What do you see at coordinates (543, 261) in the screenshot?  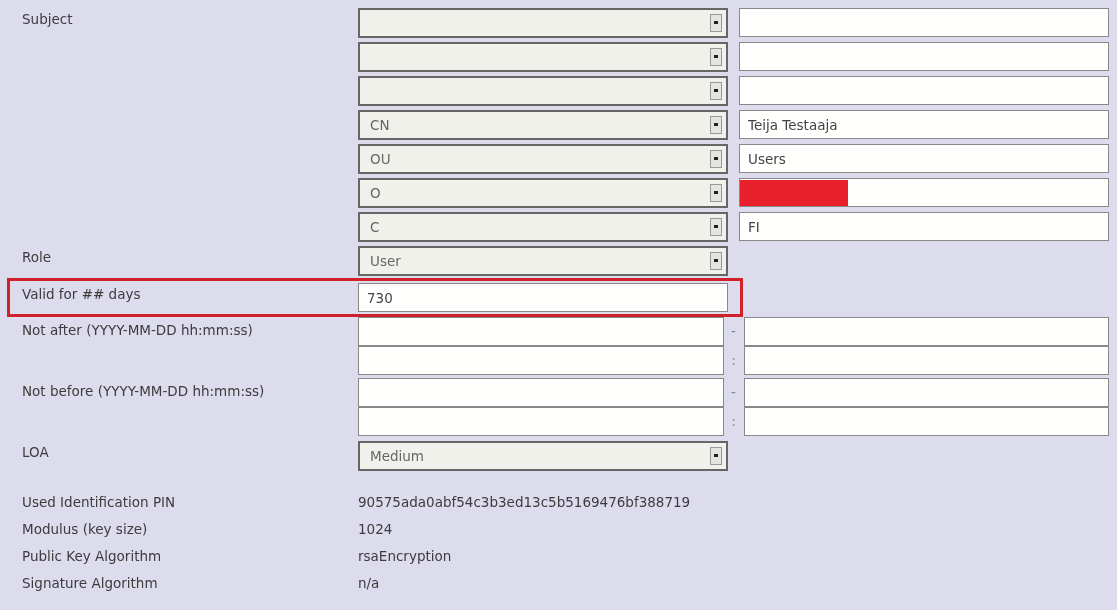 I see `dropdown: User` at bounding box center [543, 261].